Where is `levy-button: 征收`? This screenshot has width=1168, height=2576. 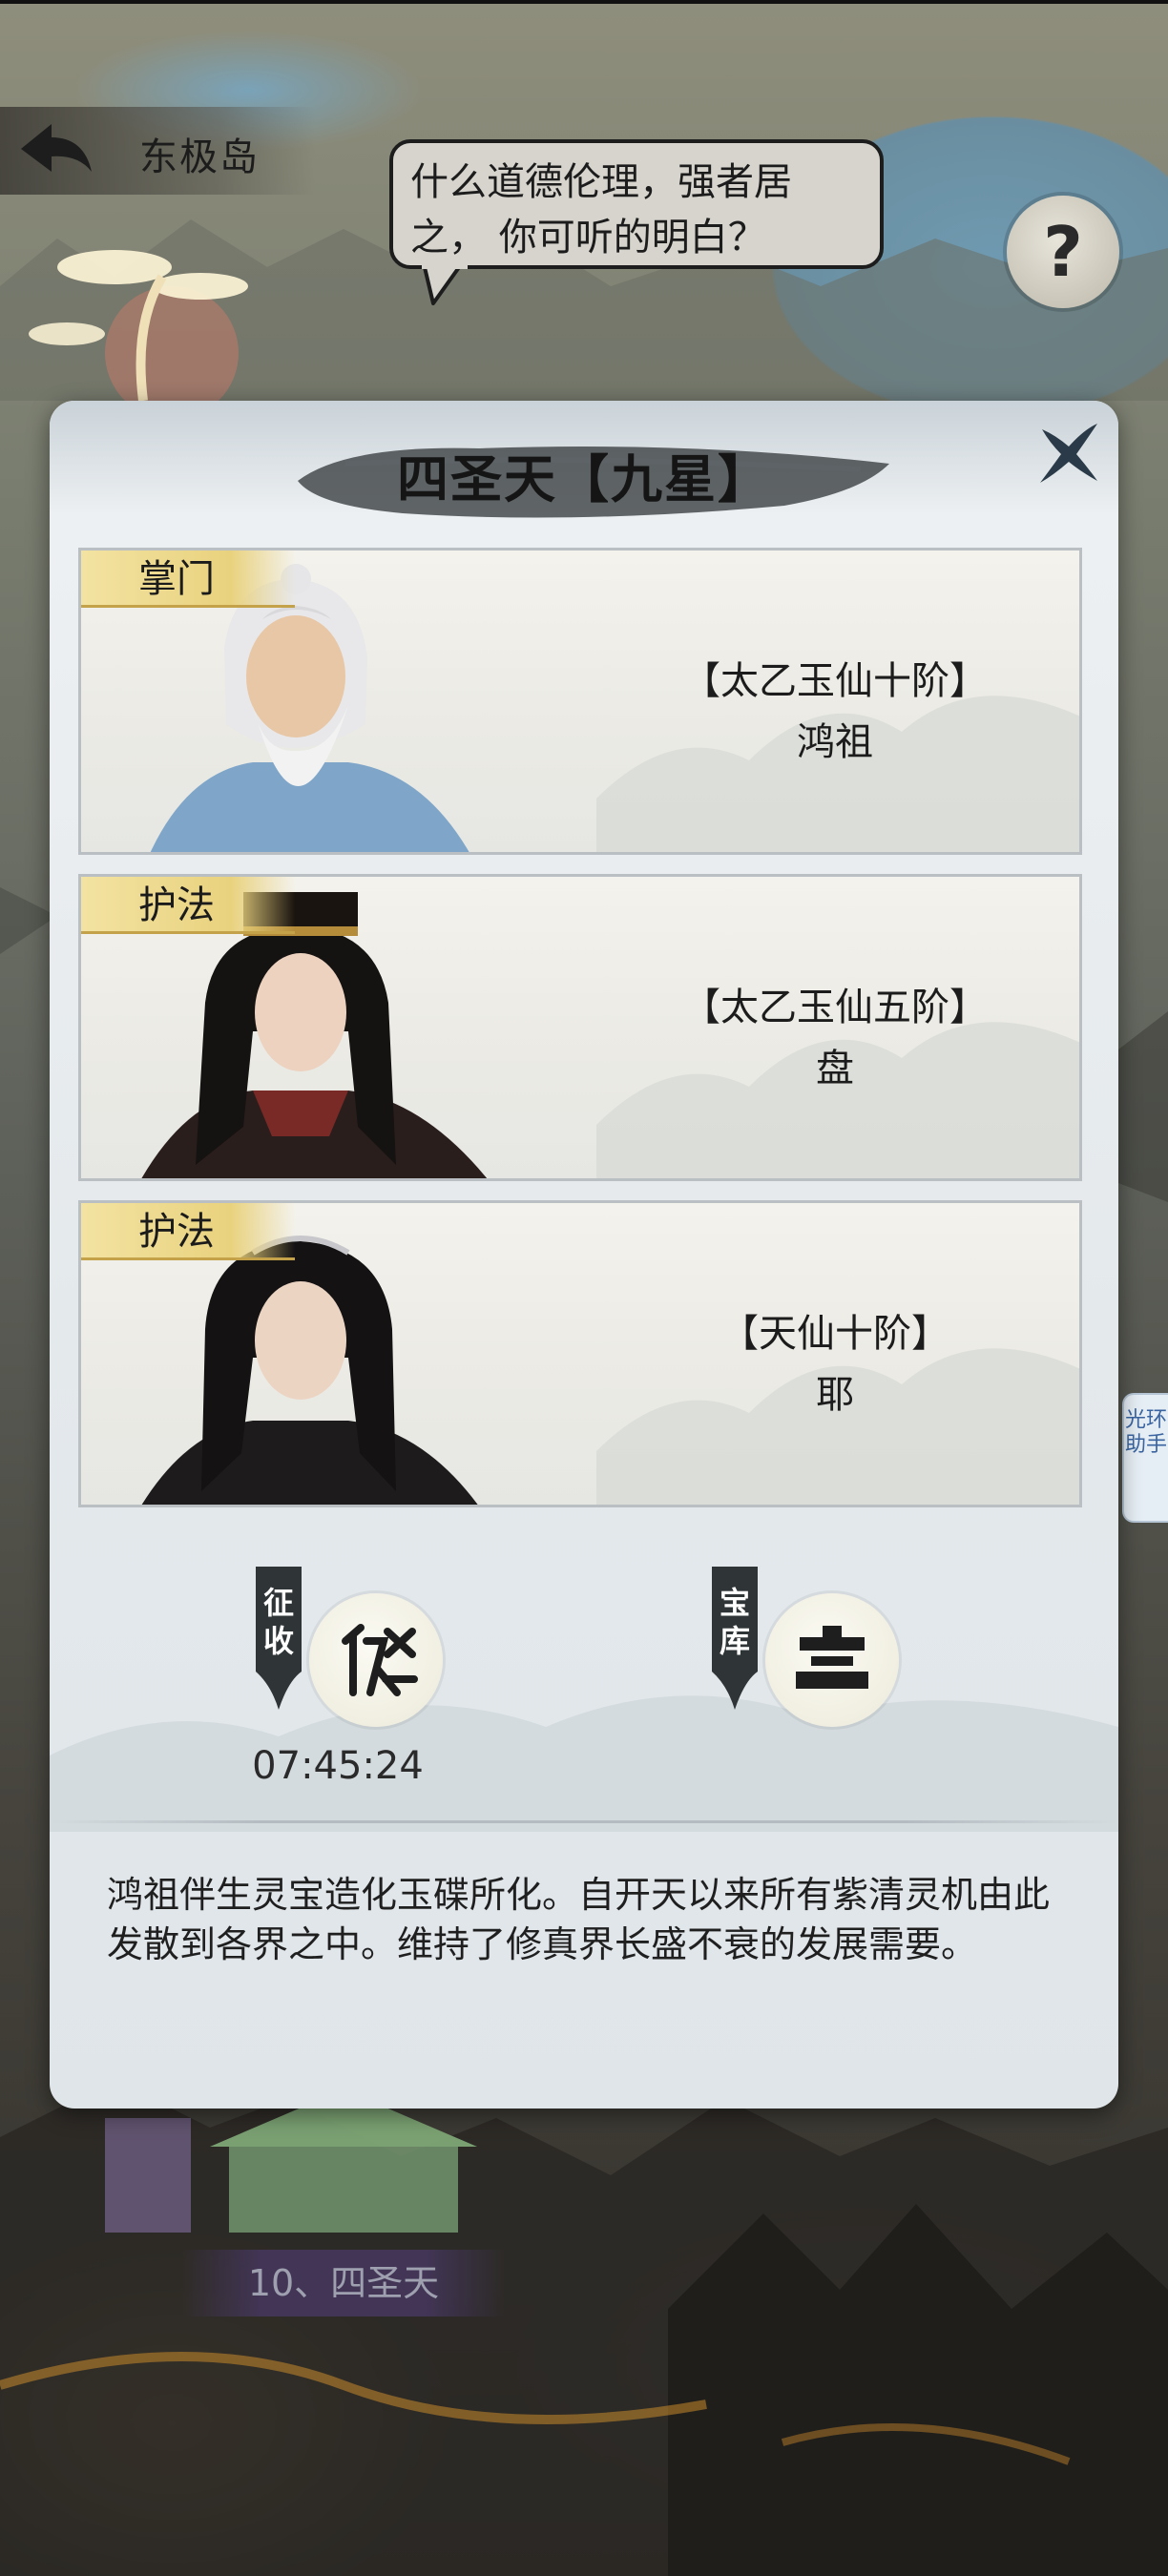
levy-button: 征收 is located at coordinates (355, 1662).